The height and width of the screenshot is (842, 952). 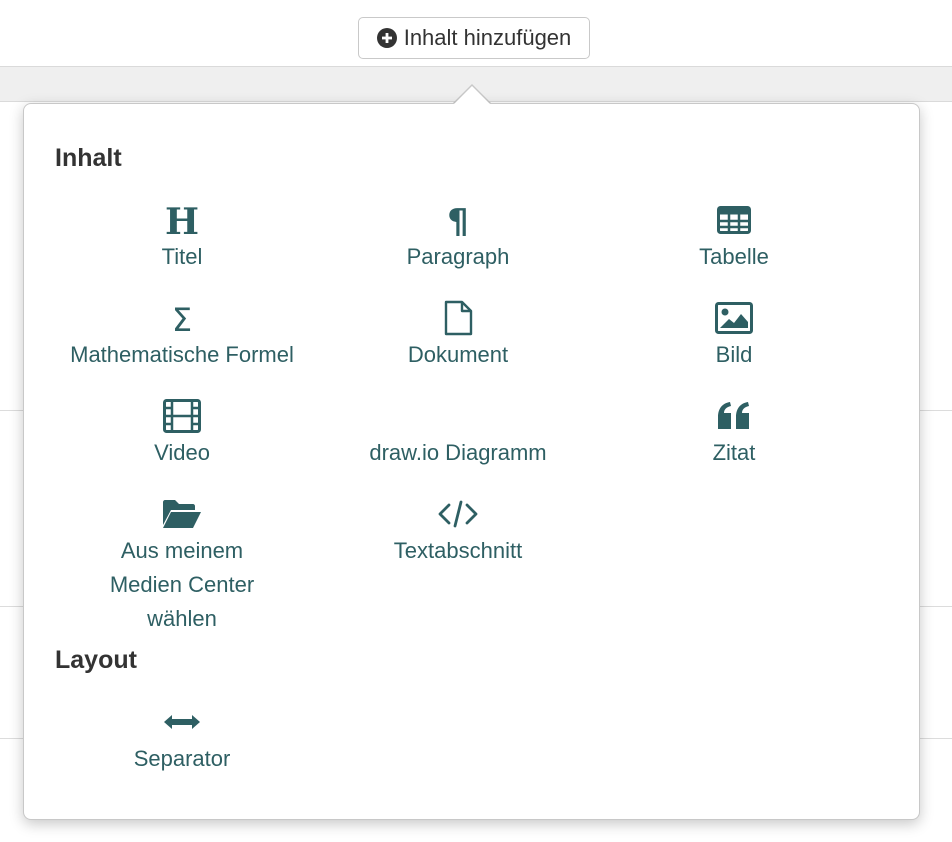 I want to click on heading-icon: H, so click(x=182, y=220).